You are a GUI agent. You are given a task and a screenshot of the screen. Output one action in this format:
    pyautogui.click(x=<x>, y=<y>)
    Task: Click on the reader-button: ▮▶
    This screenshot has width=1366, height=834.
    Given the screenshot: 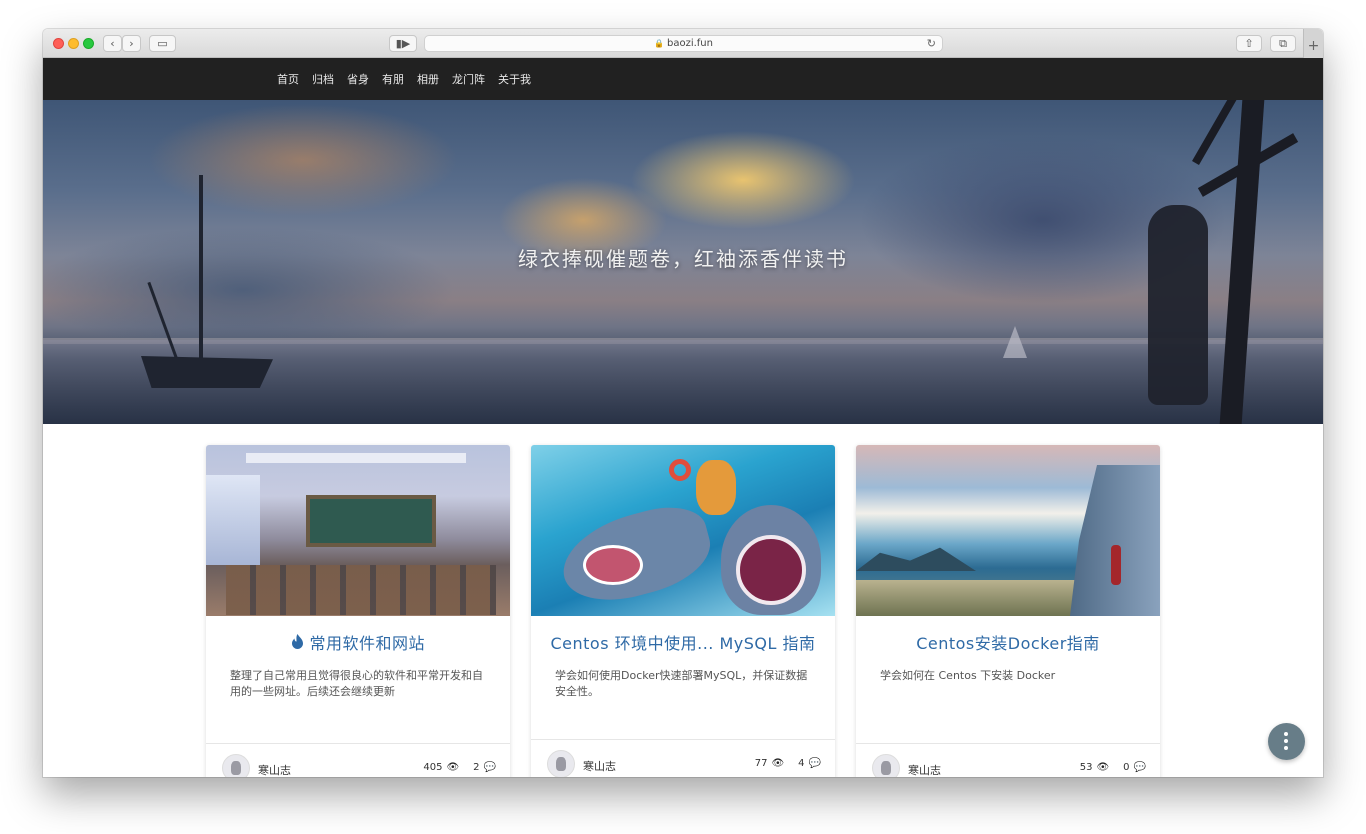 What is the action you would take?
    pyautogui.click(x=403, y=43)
    